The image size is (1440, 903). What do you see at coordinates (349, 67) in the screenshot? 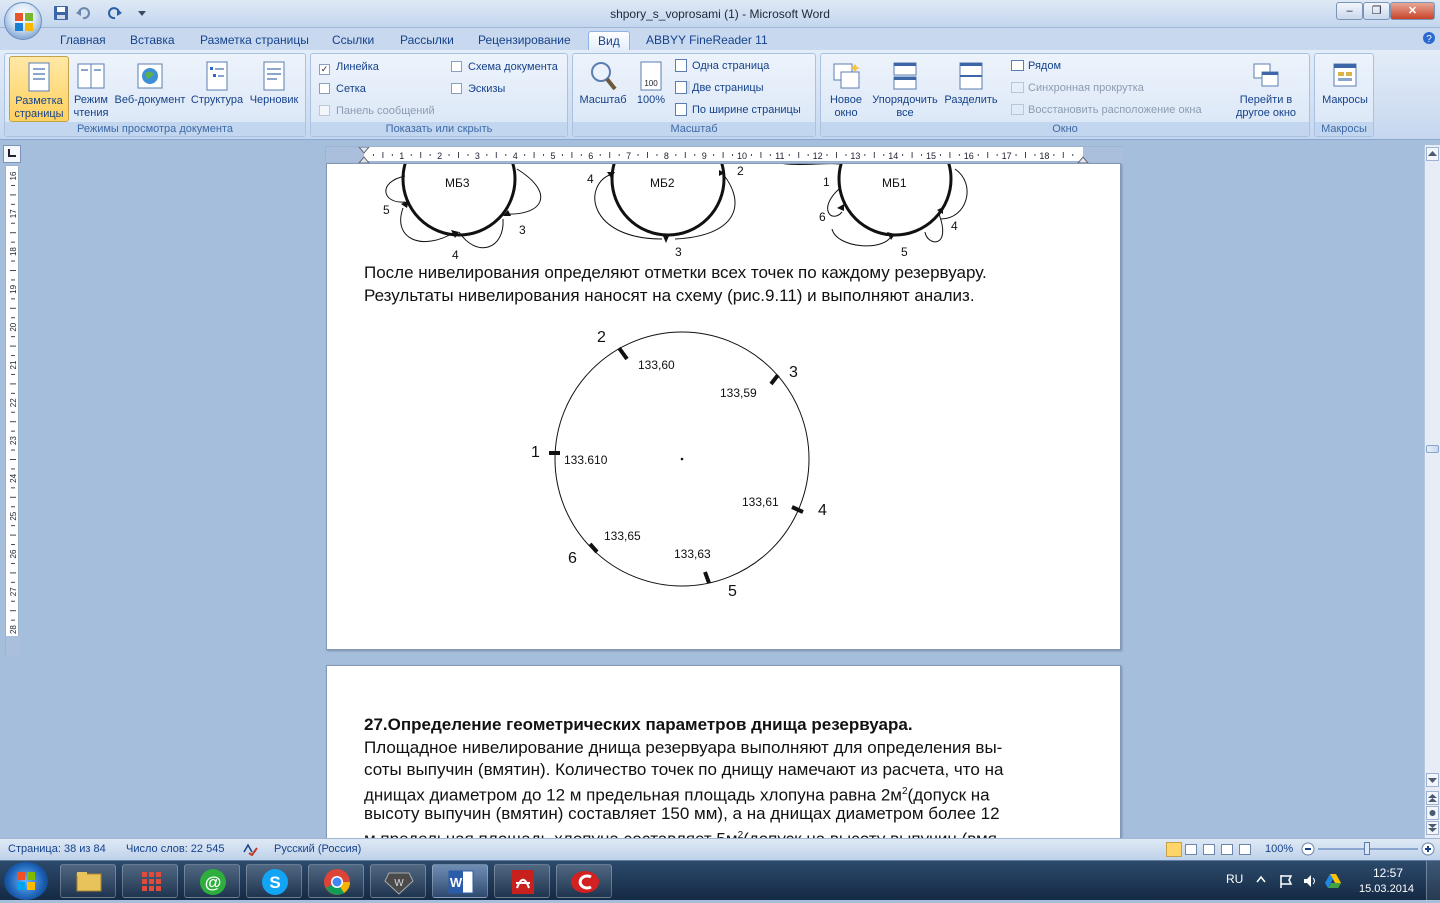
I see `ruler-checkbox: ✓ Линейка` at bounding box center [349, 67].